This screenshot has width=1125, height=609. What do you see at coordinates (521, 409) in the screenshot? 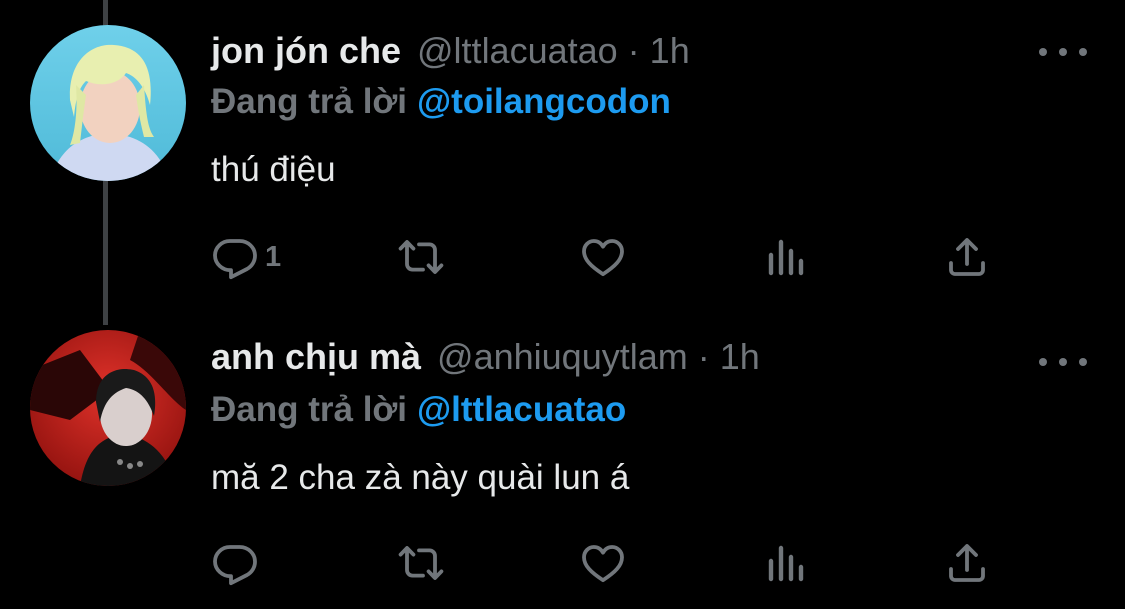
I see `mention-link: @lttlacuatao` at bounding box center [521, 409].